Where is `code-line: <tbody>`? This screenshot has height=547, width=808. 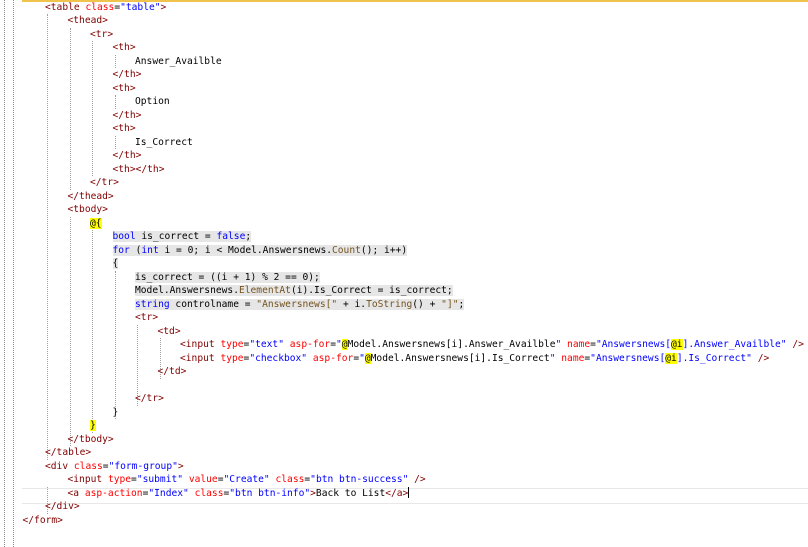 code-line: <tbody> is located at coordinates (88, 210).